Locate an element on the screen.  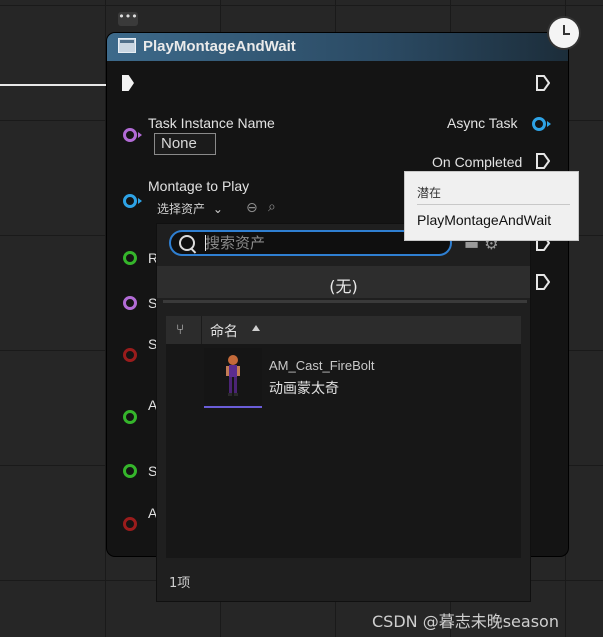
node-tooltip: 潜在 PlayMontageAndWait is located at coordinates (491, 206).